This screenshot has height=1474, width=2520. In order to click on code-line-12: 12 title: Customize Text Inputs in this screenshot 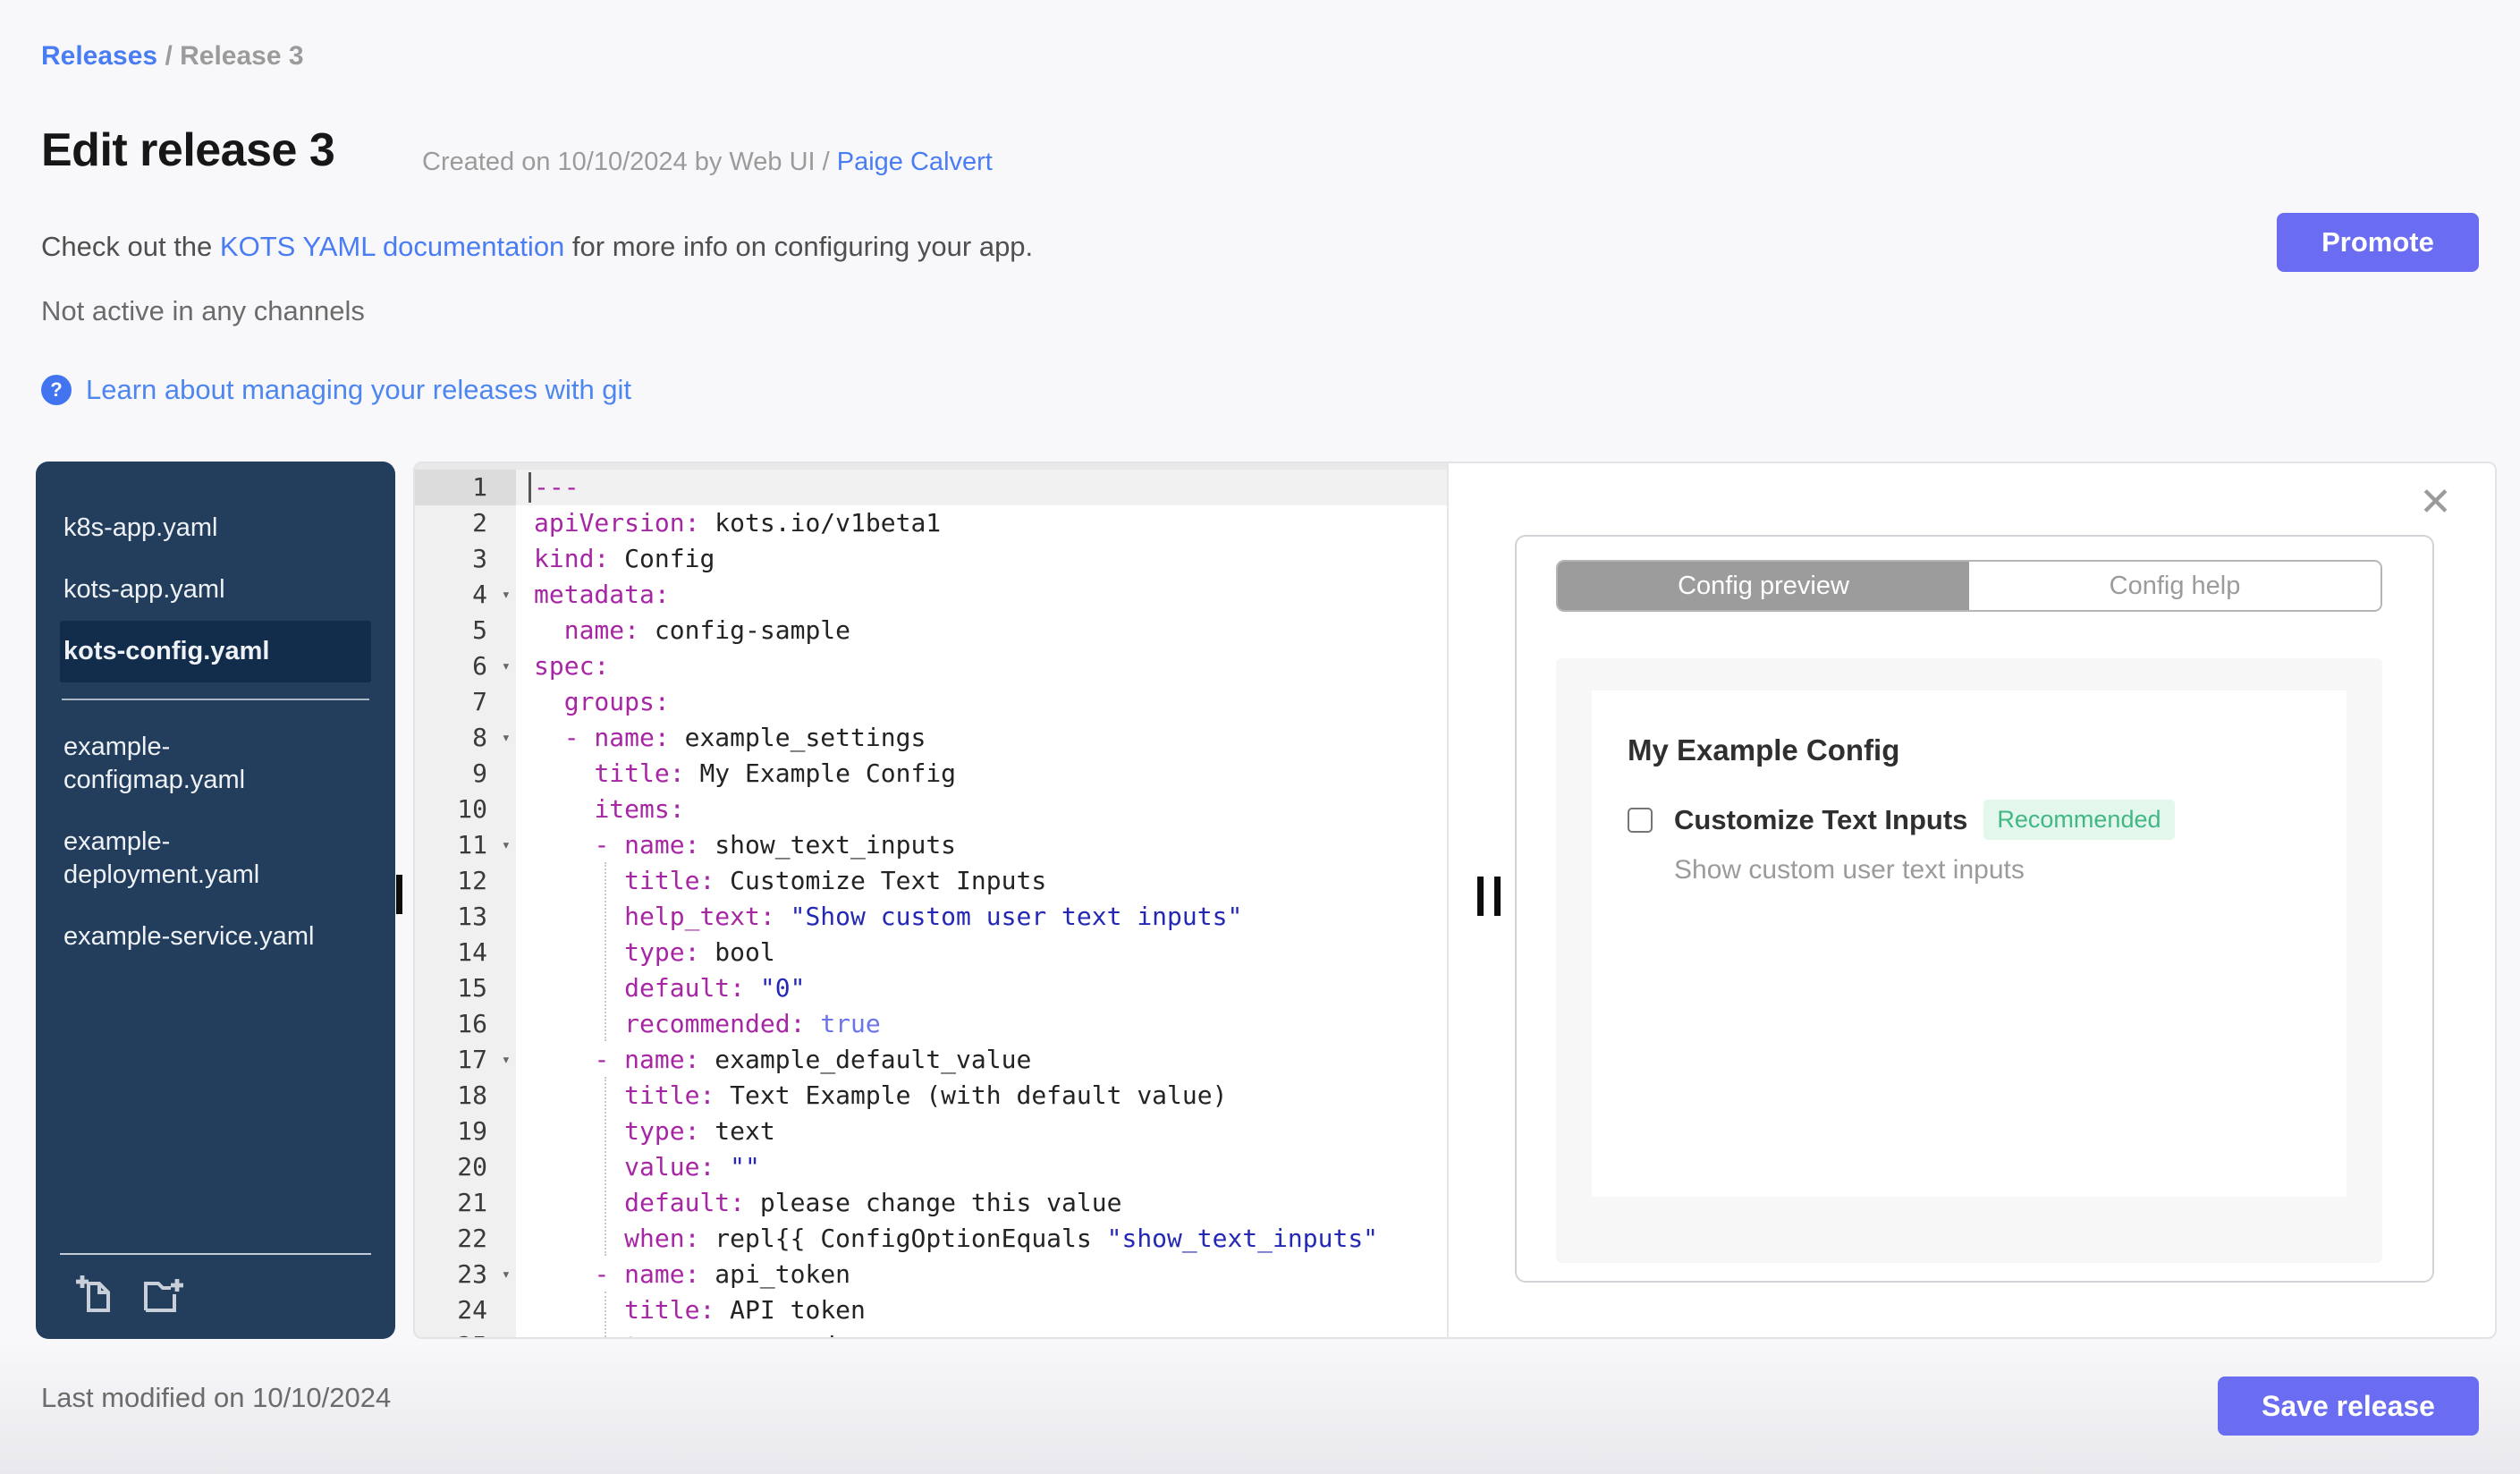, I will do `click(931, 881)`.